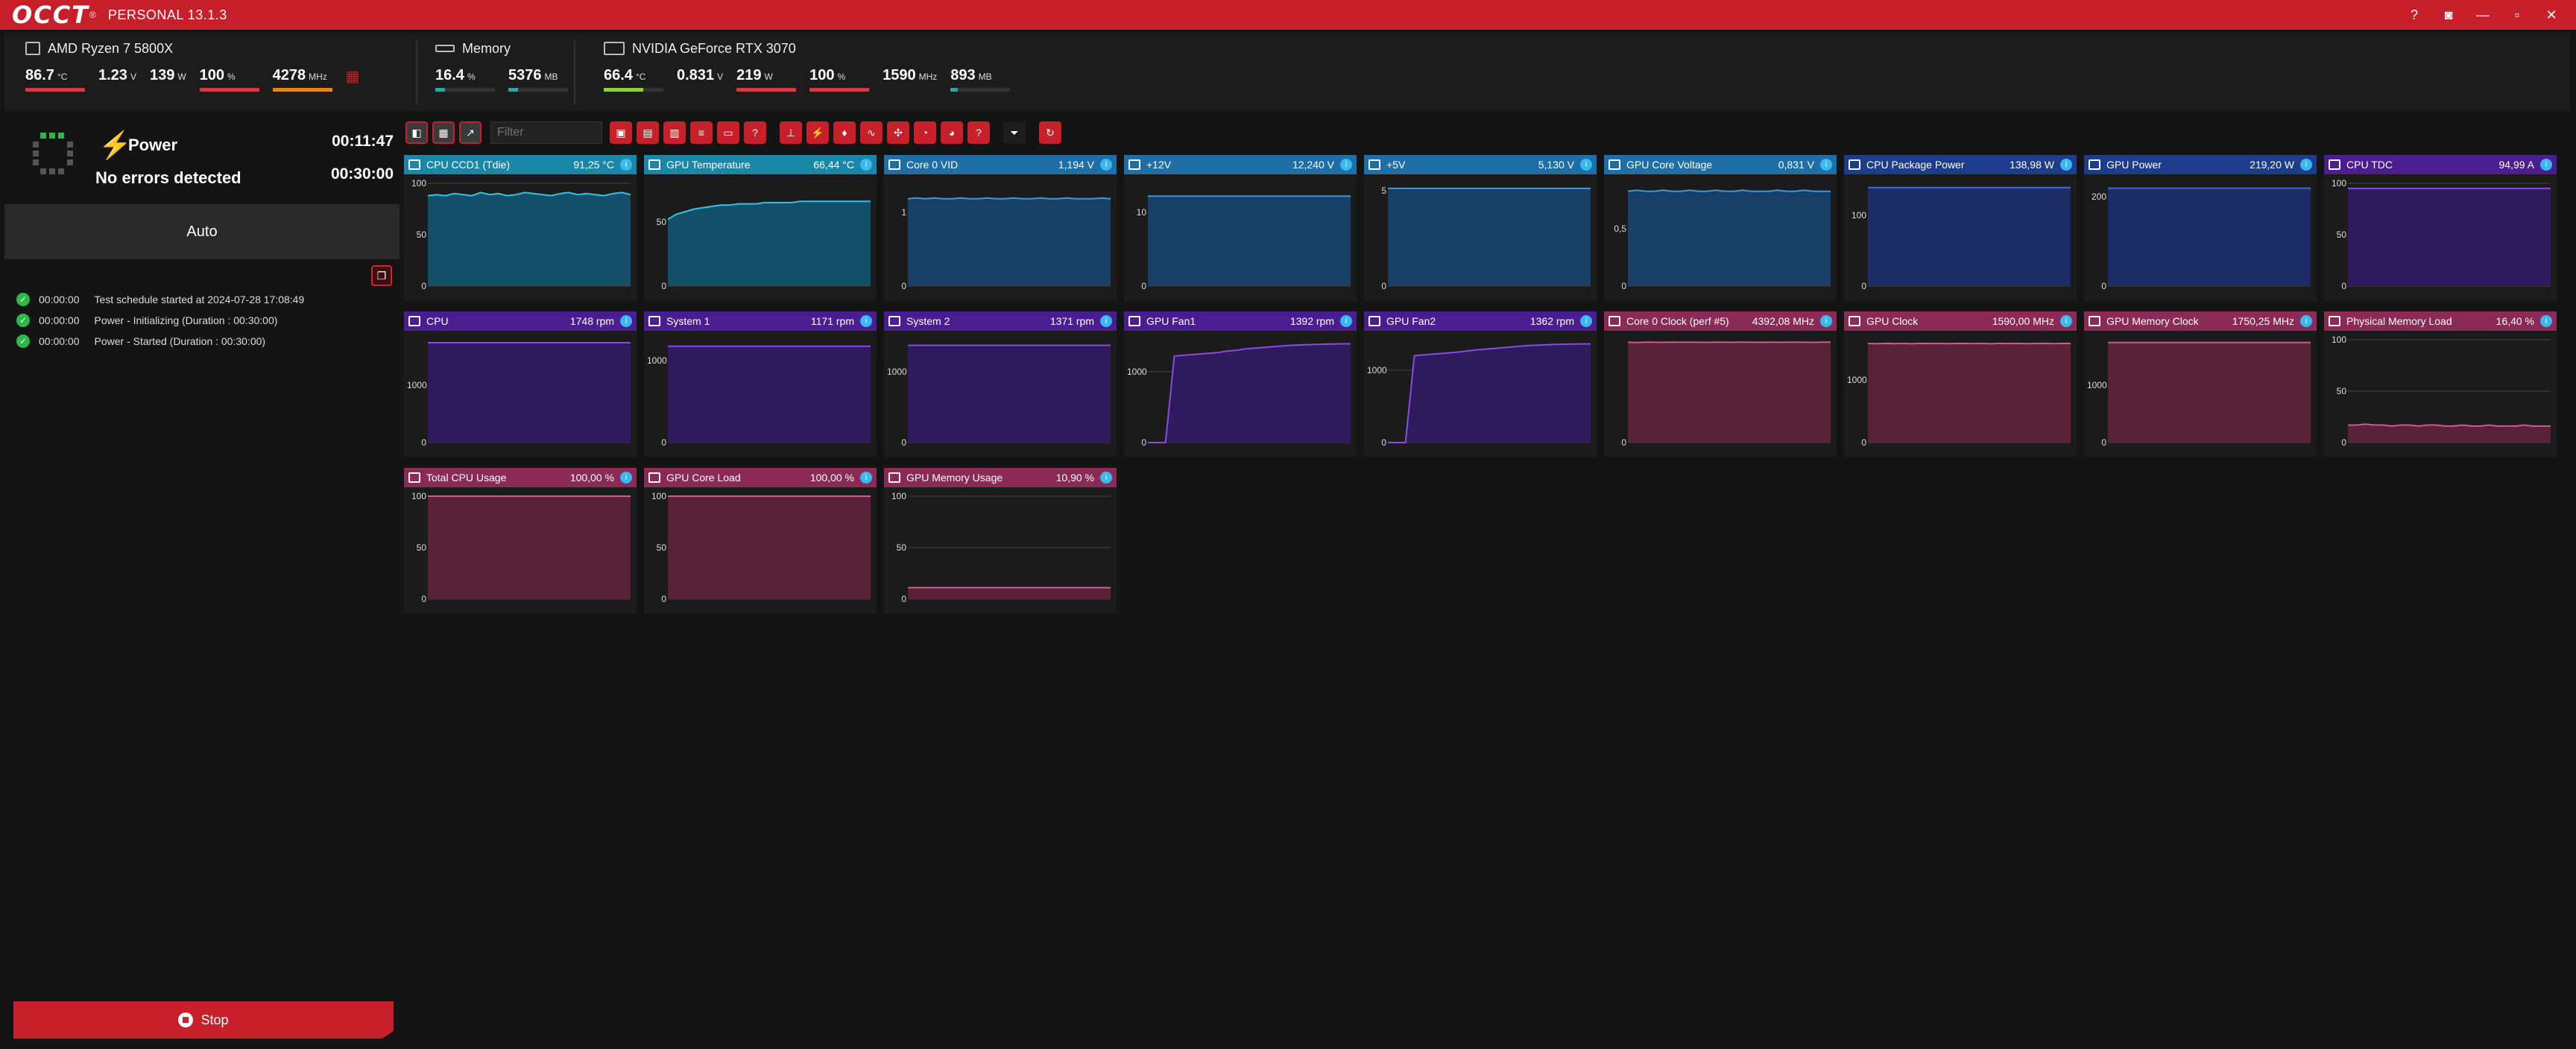  Describe the element at coordinates (2441, 384) in the screenshot. I see `sensor-card: Physical Memory Load 16,40 % i 100 50 0` at that location.